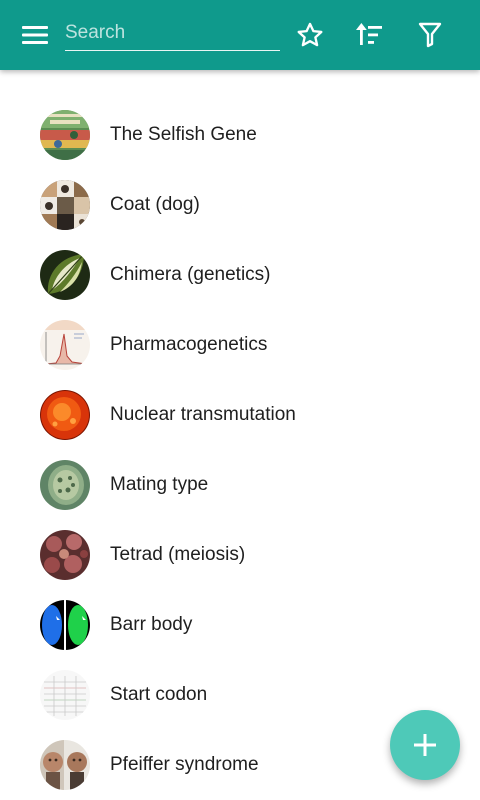 The height and width of the screenshot is (800, 480). I want to click on search-field, so click(172, 32).